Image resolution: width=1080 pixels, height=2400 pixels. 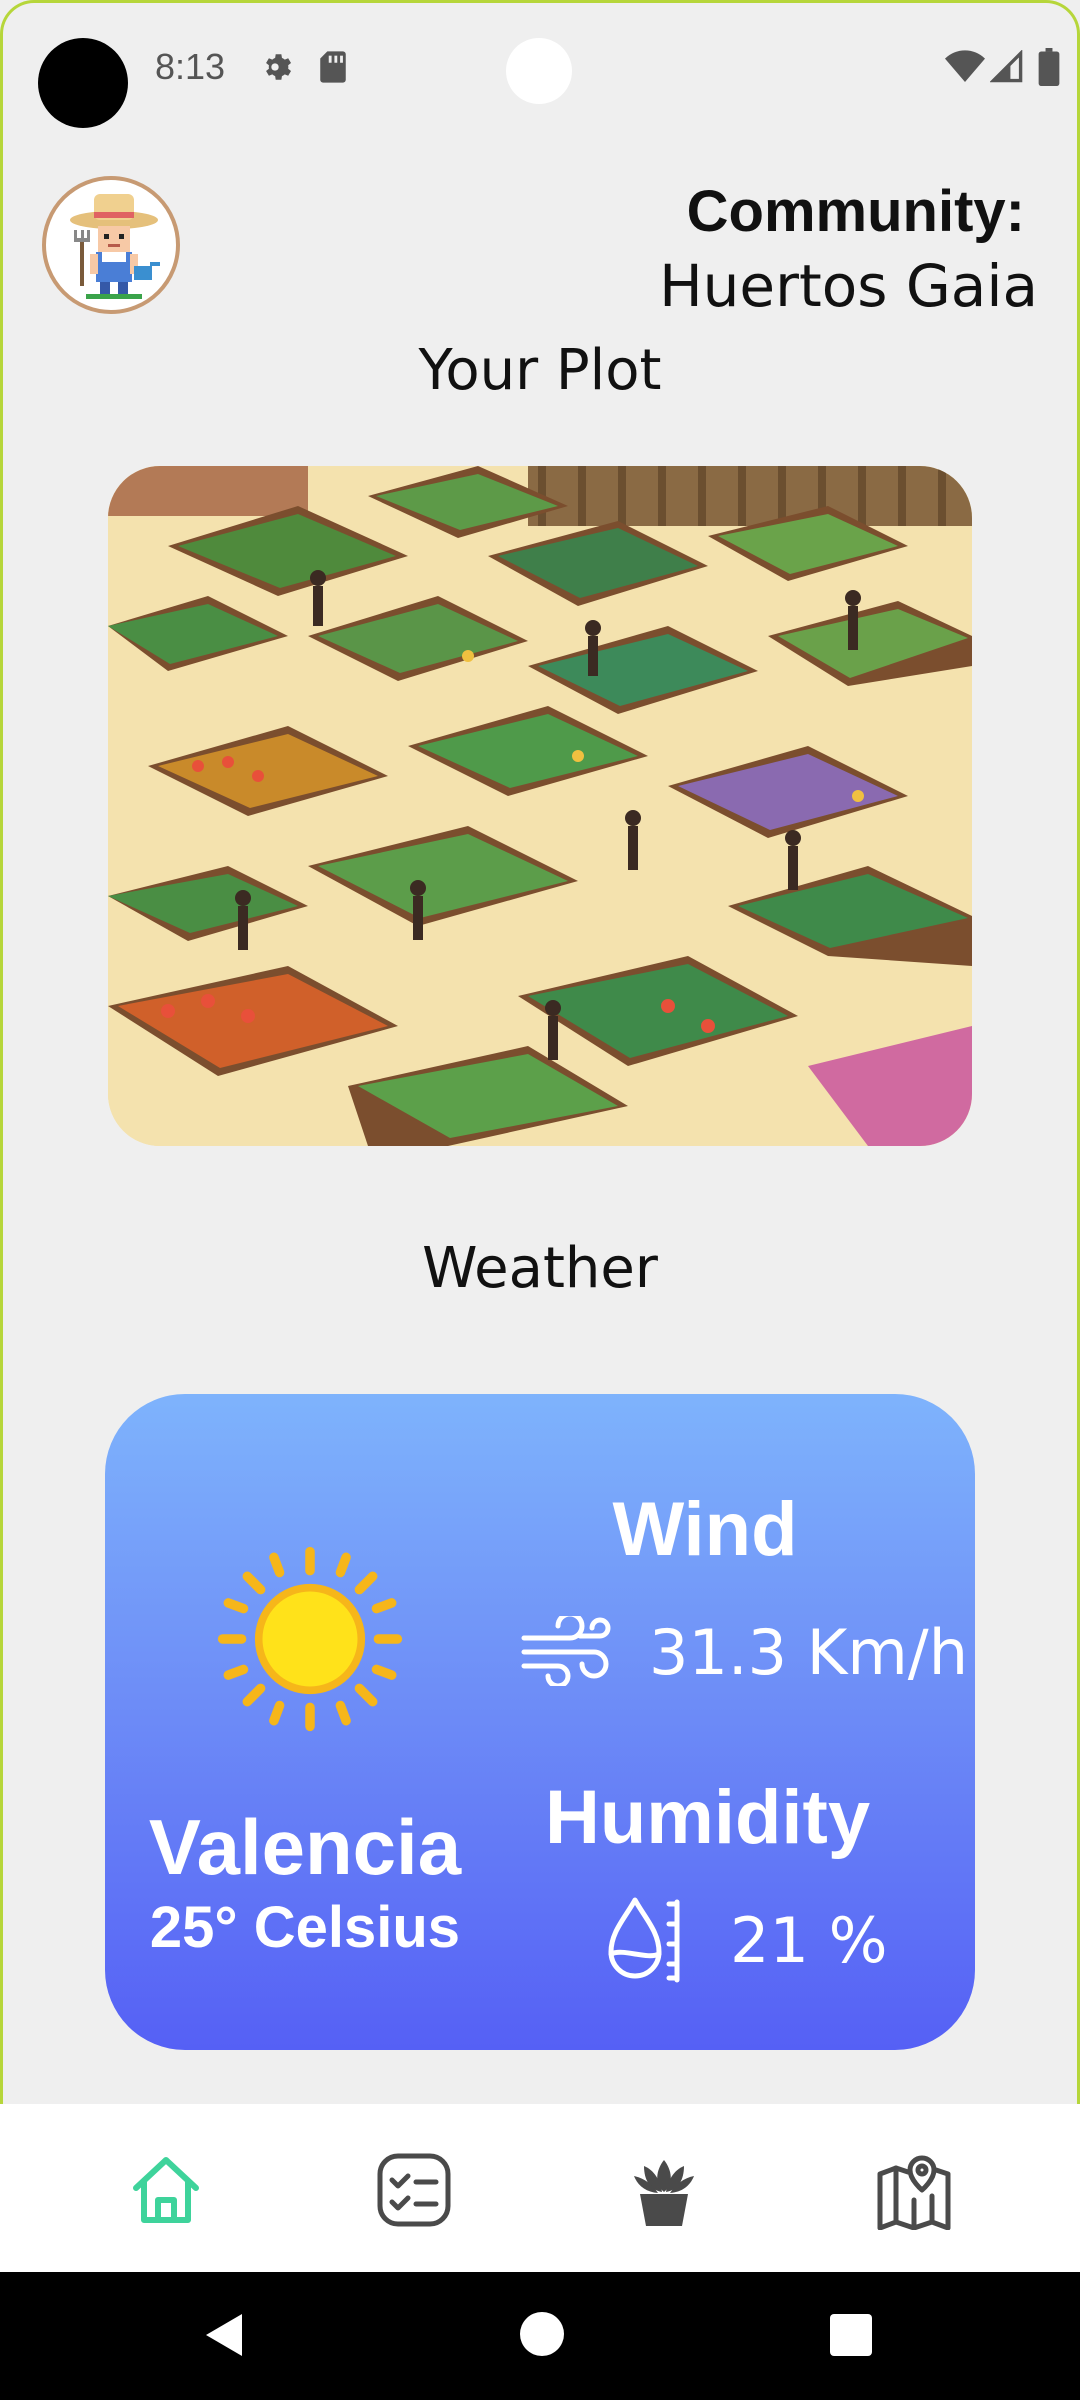 What do you see at coordinates (305, 1927) in the screenshot?
I see `weather-temperature: 25° Celsius` at bounding box center [305, 1927].